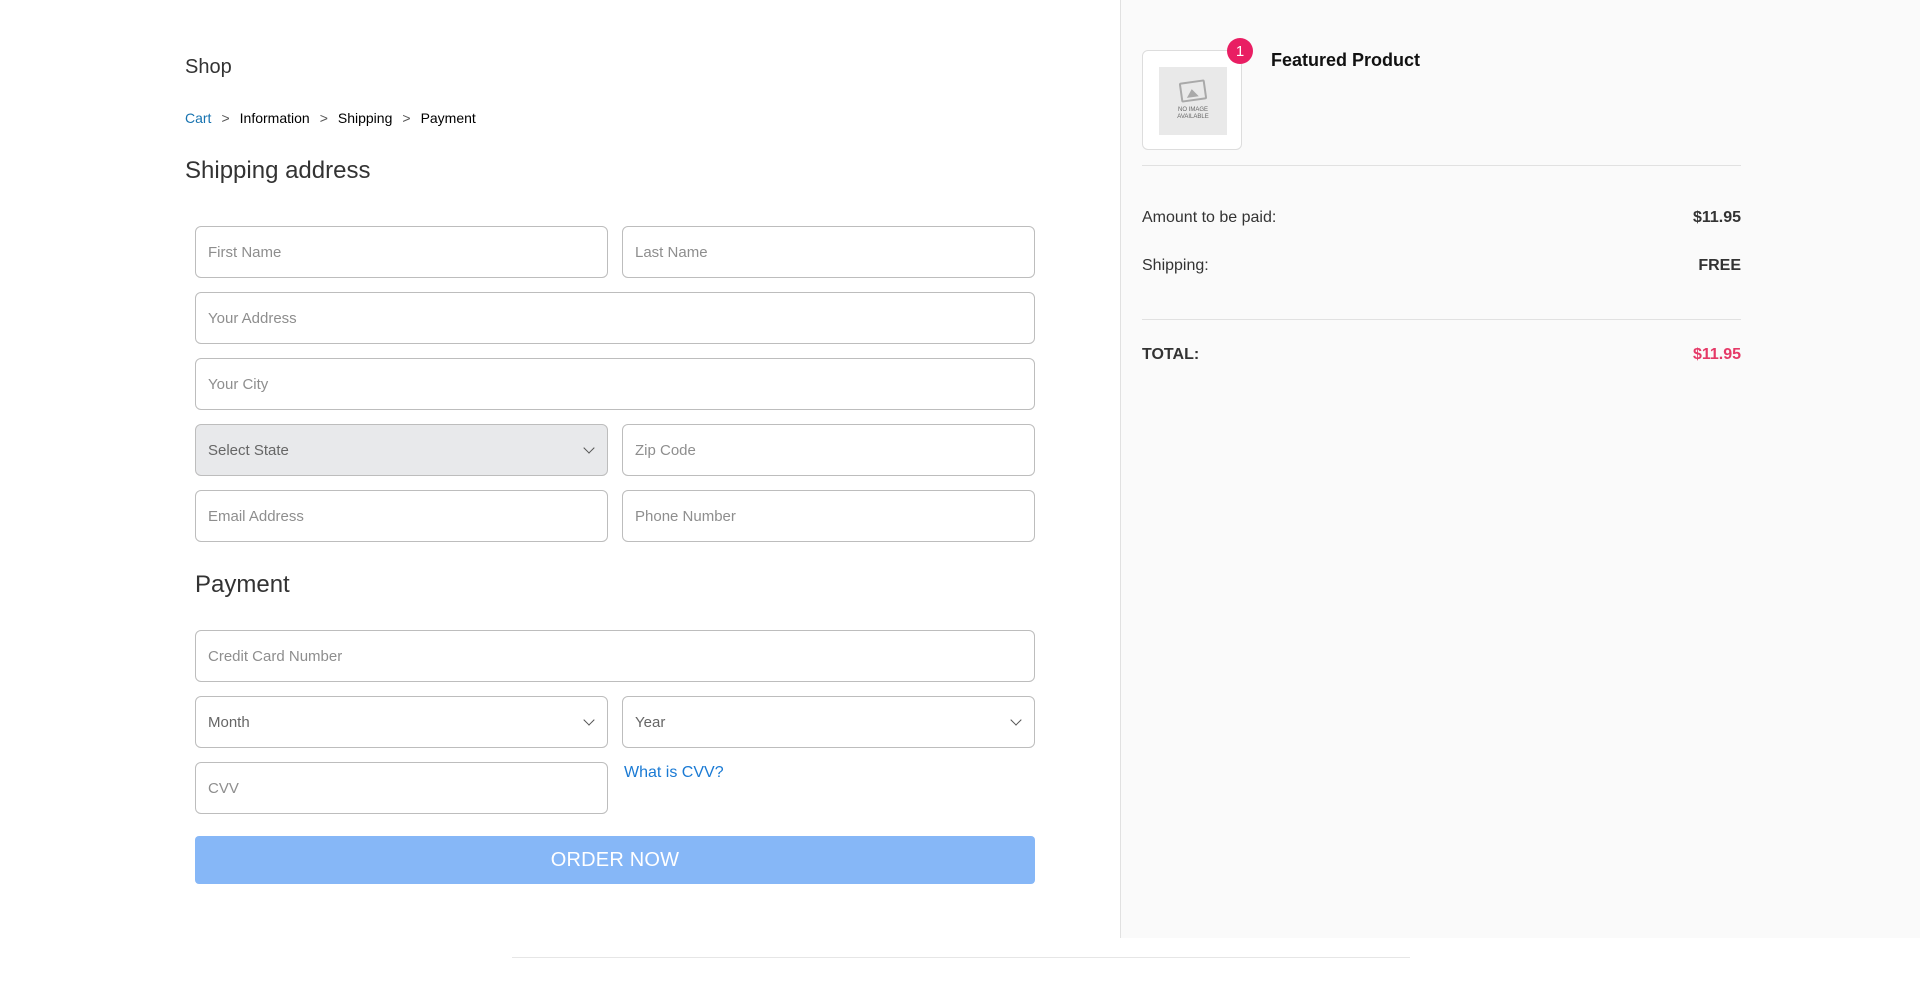  What do you see at coordinates (674, 773) in the screenshot?
I see `what-is-cvv-link: What is CVV?` at bounding box center [674, 773].